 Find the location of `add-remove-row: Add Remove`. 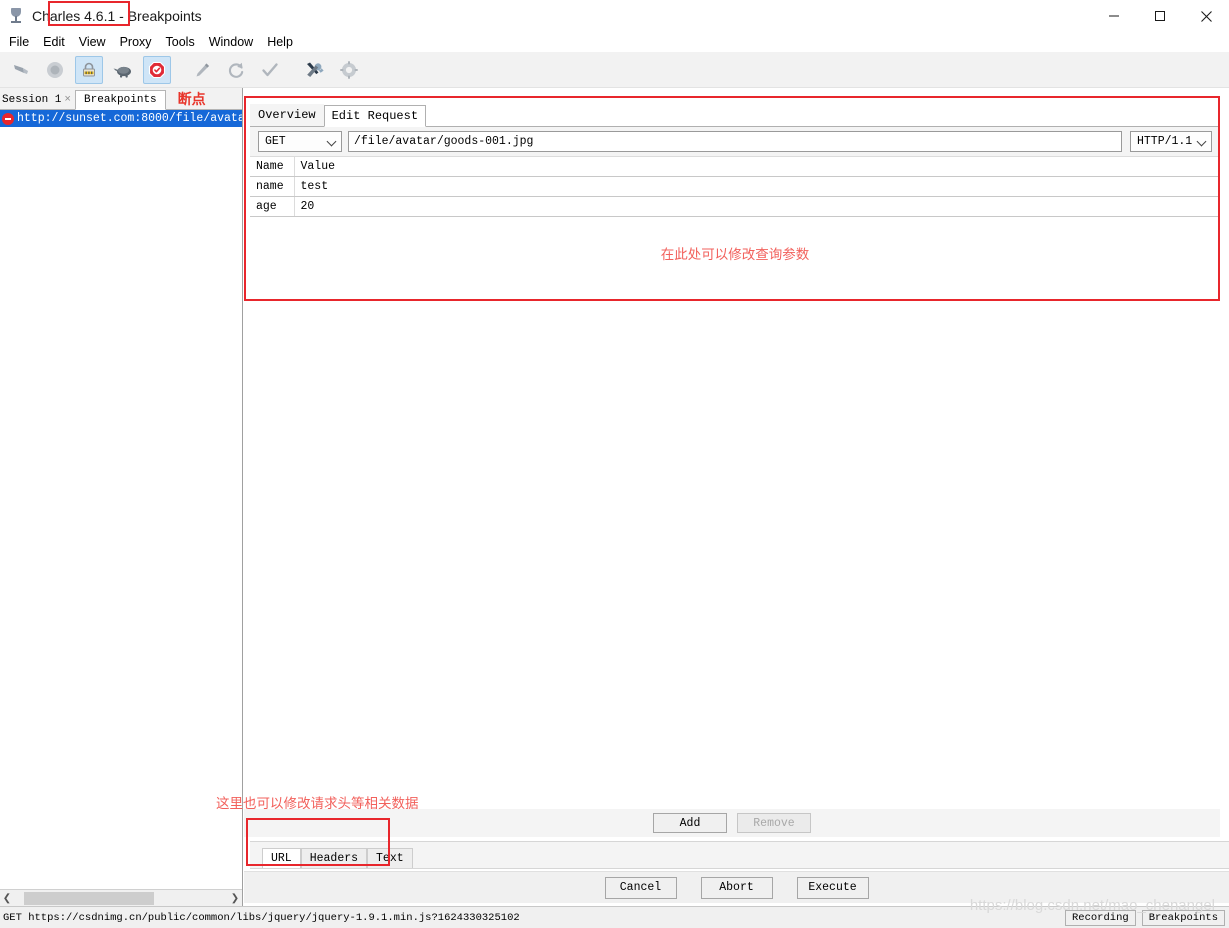

add-remove-row: Add Remove is located at coordinates (732, 823).